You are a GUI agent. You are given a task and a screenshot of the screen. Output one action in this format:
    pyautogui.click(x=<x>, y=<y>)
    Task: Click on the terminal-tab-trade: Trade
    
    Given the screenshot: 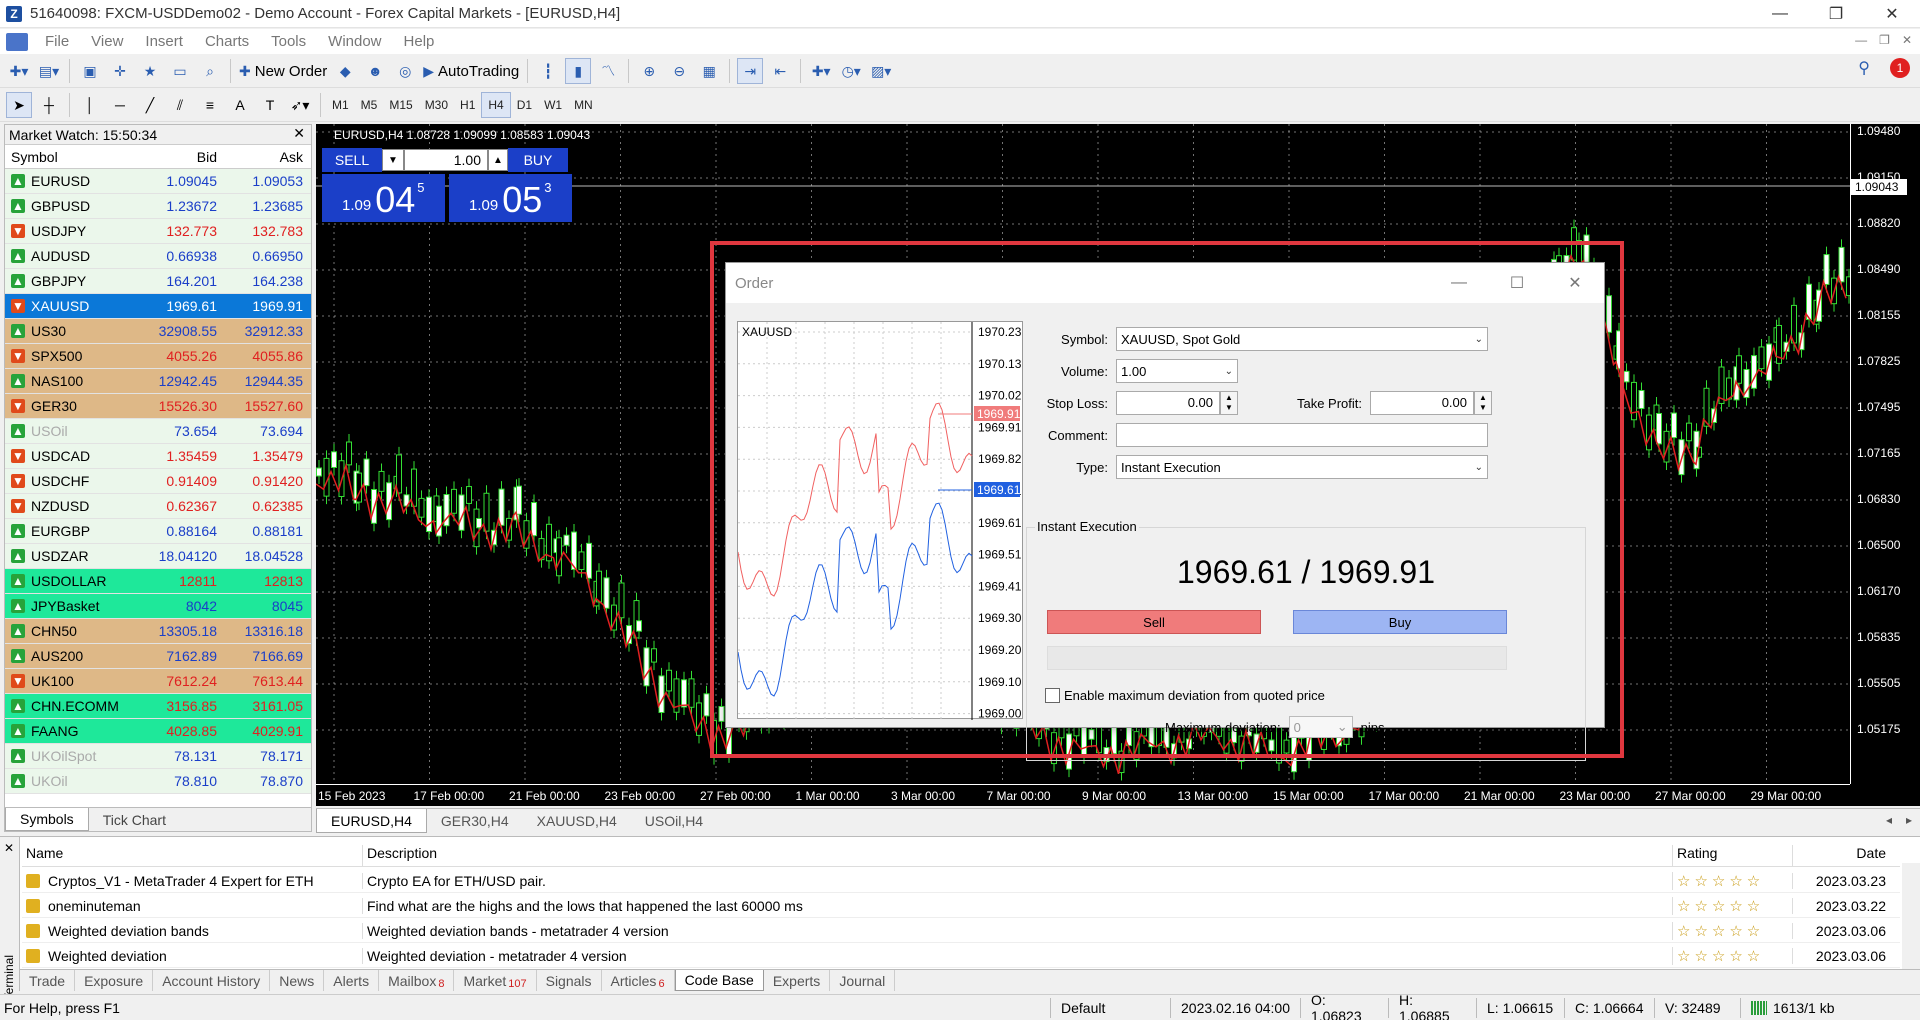 What is the action you would take?
    pyautogui.click(x=48, y=980)
    